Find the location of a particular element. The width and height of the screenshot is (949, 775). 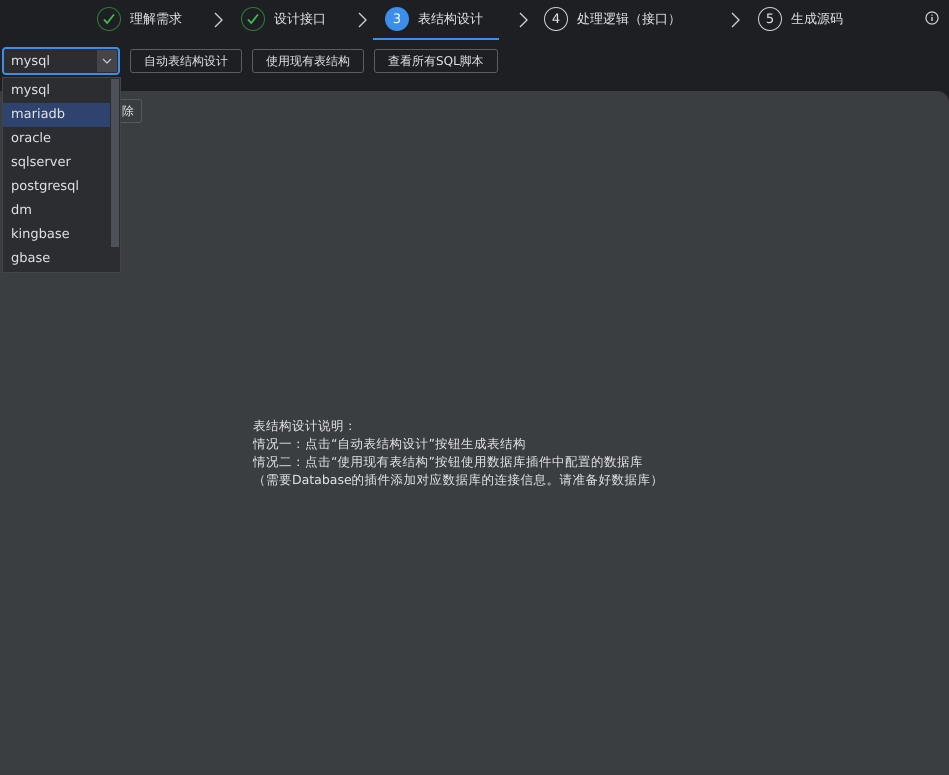

step-label: 设计接口 is located at coordinates (300, 19).